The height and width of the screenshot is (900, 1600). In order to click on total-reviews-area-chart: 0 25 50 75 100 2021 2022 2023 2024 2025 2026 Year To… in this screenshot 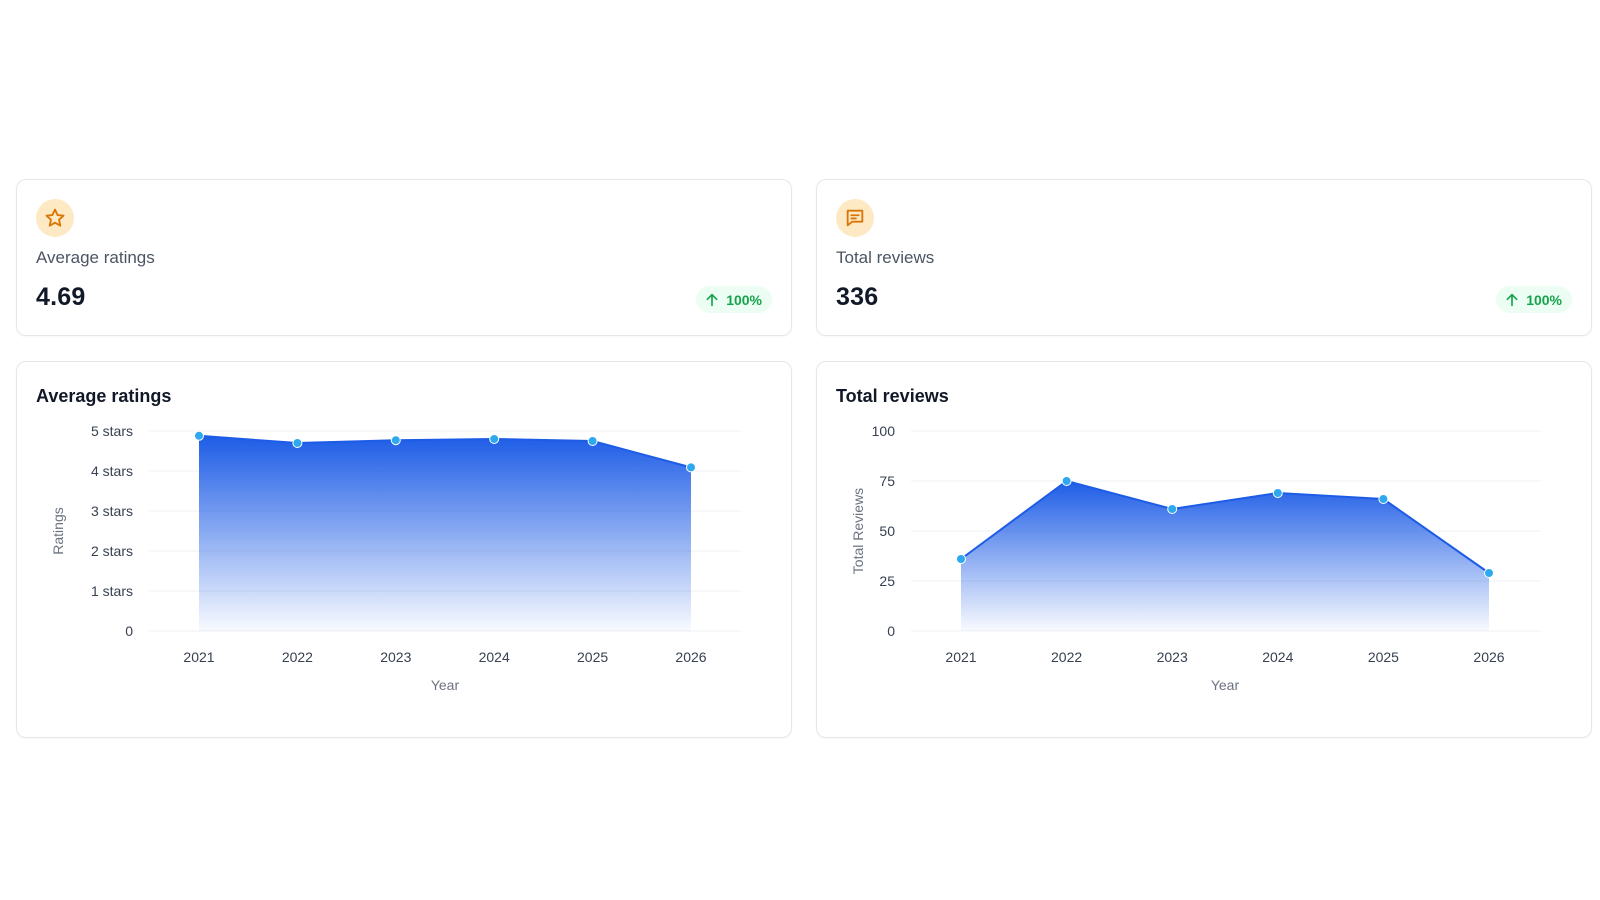, I will do `click(1195, 558)`.